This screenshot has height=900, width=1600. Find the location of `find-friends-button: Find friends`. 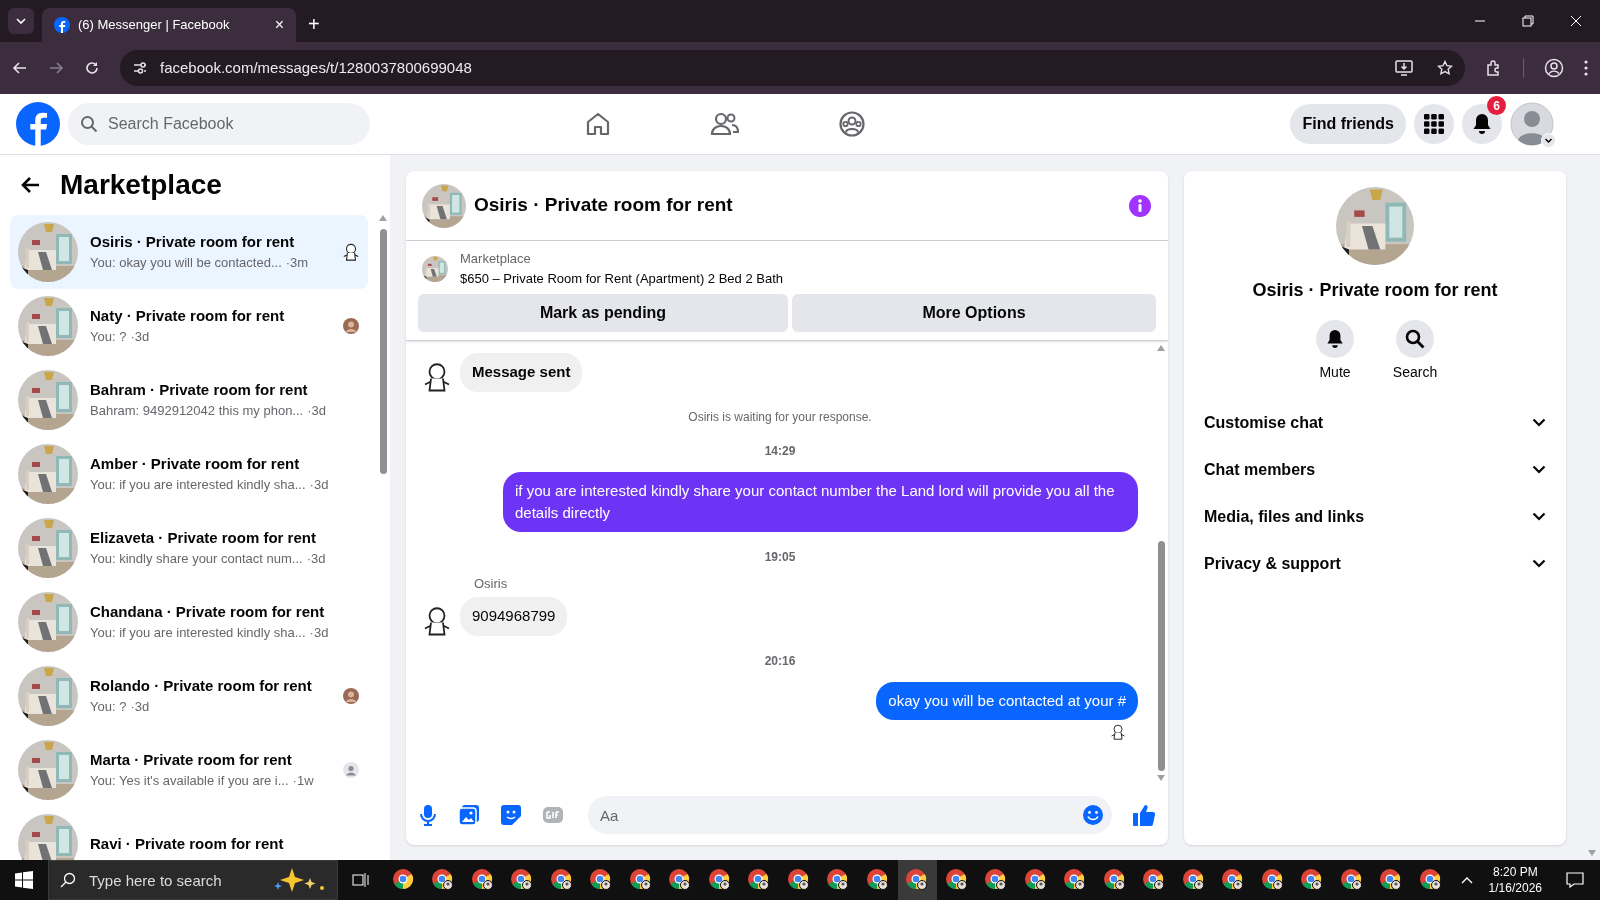

find-friends-button: Find friends is located at coordinates (1348, 124).